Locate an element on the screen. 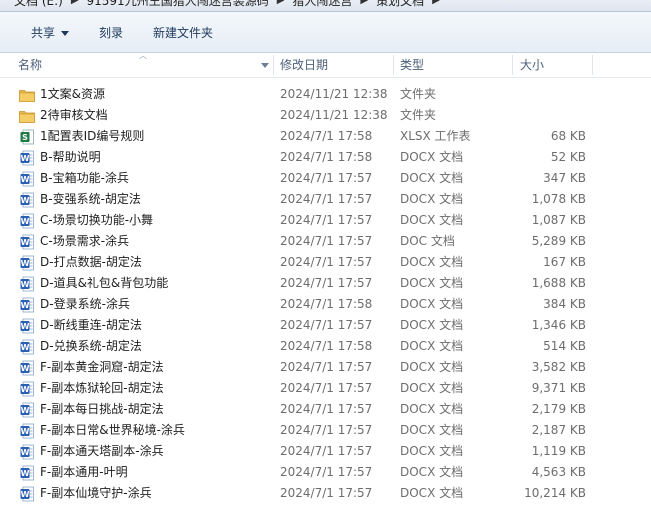  file-size: 5,289 KB is located at coordinates (558, 241).